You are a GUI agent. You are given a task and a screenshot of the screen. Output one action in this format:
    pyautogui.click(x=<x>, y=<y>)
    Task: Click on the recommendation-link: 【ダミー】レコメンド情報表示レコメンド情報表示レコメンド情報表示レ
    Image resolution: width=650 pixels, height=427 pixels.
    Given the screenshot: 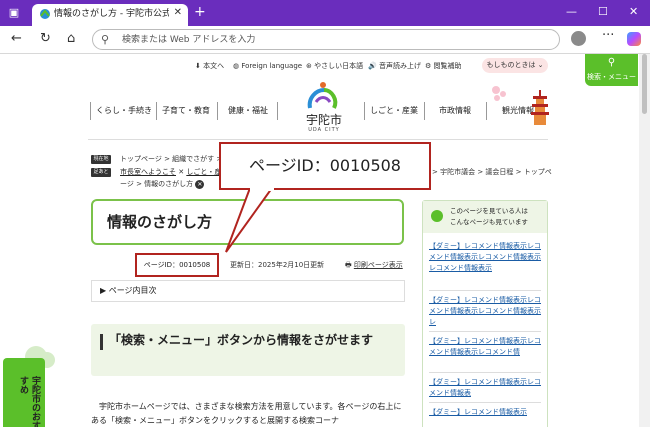 What is the action you would take?
    pyautogui.click(x=486, y=311)
    